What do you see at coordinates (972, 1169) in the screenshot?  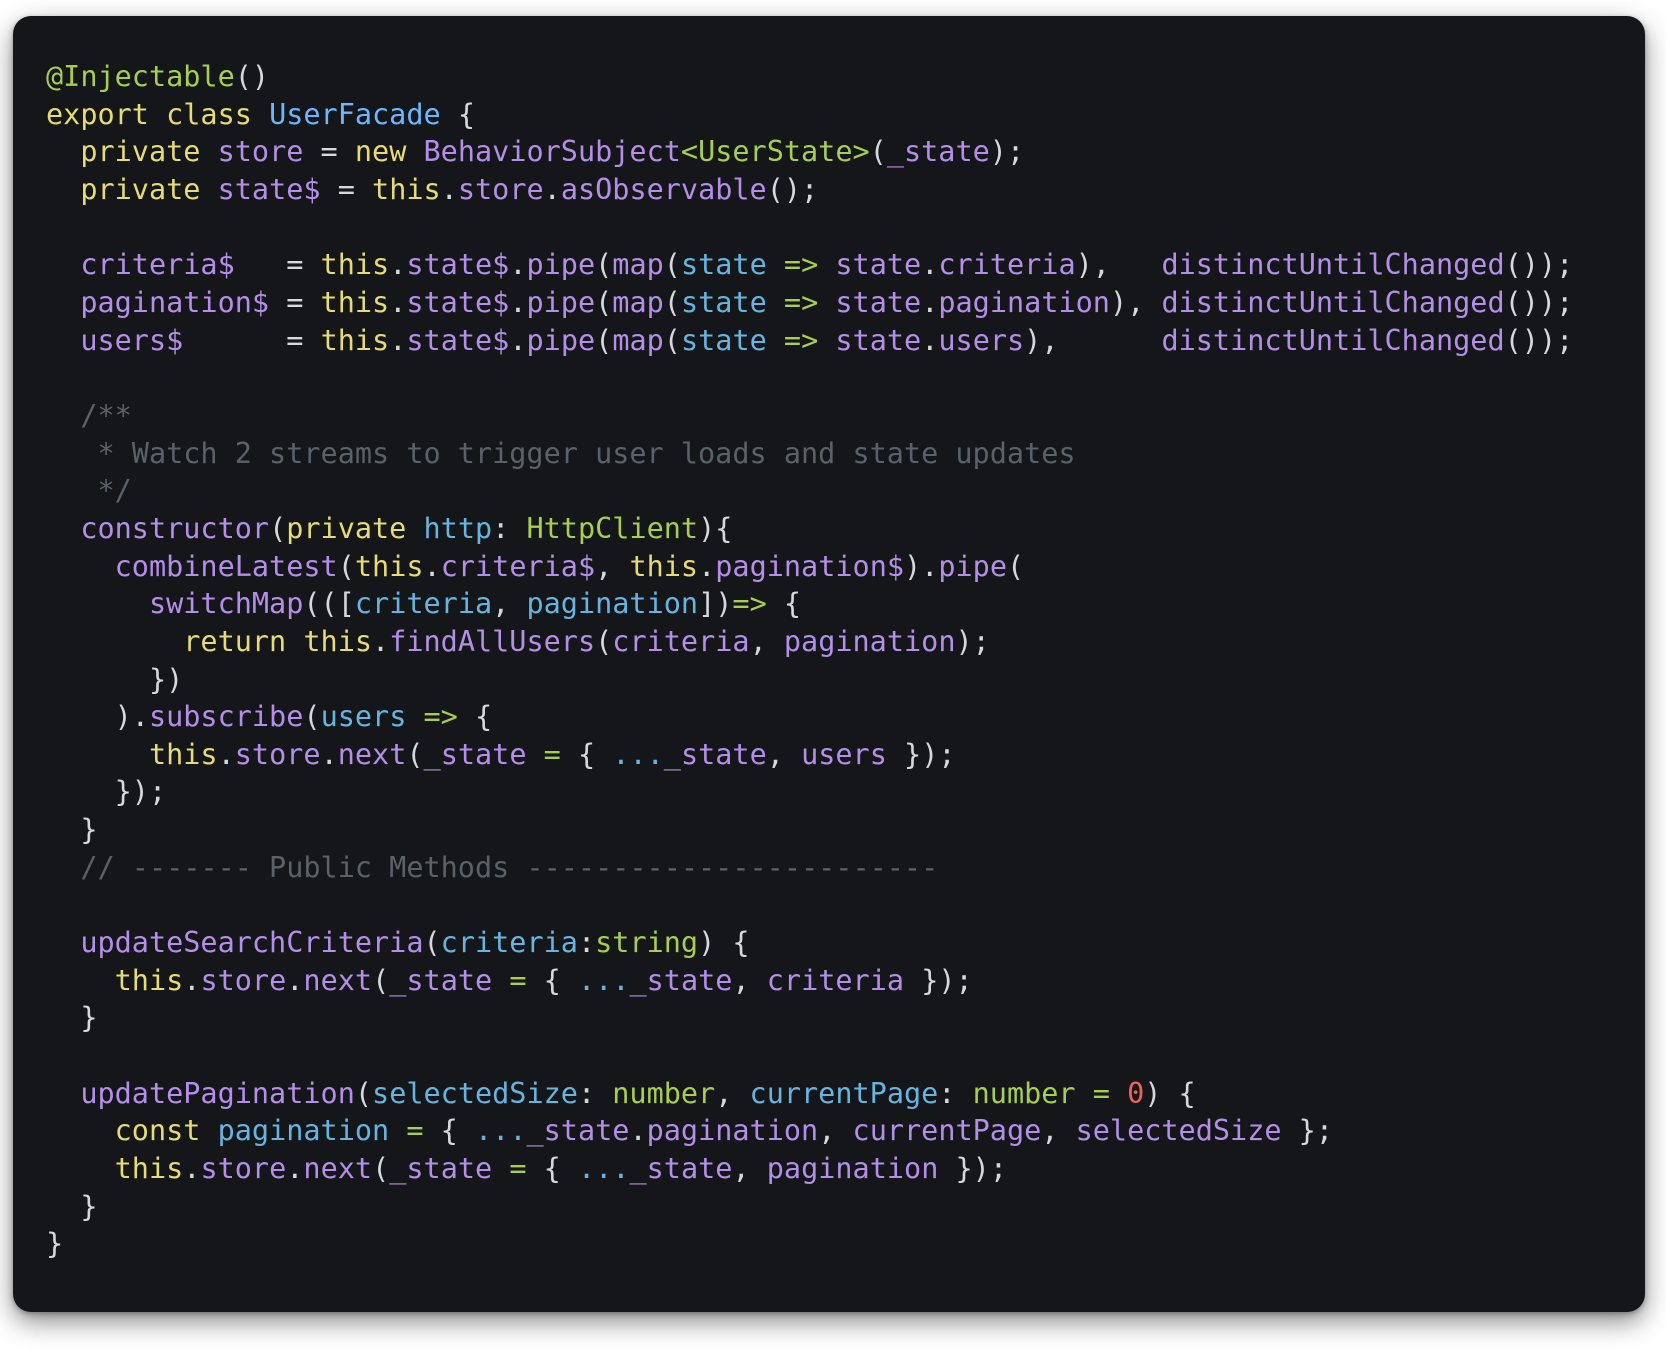 I see `code-token: });` at bounding box center [972, 1169].